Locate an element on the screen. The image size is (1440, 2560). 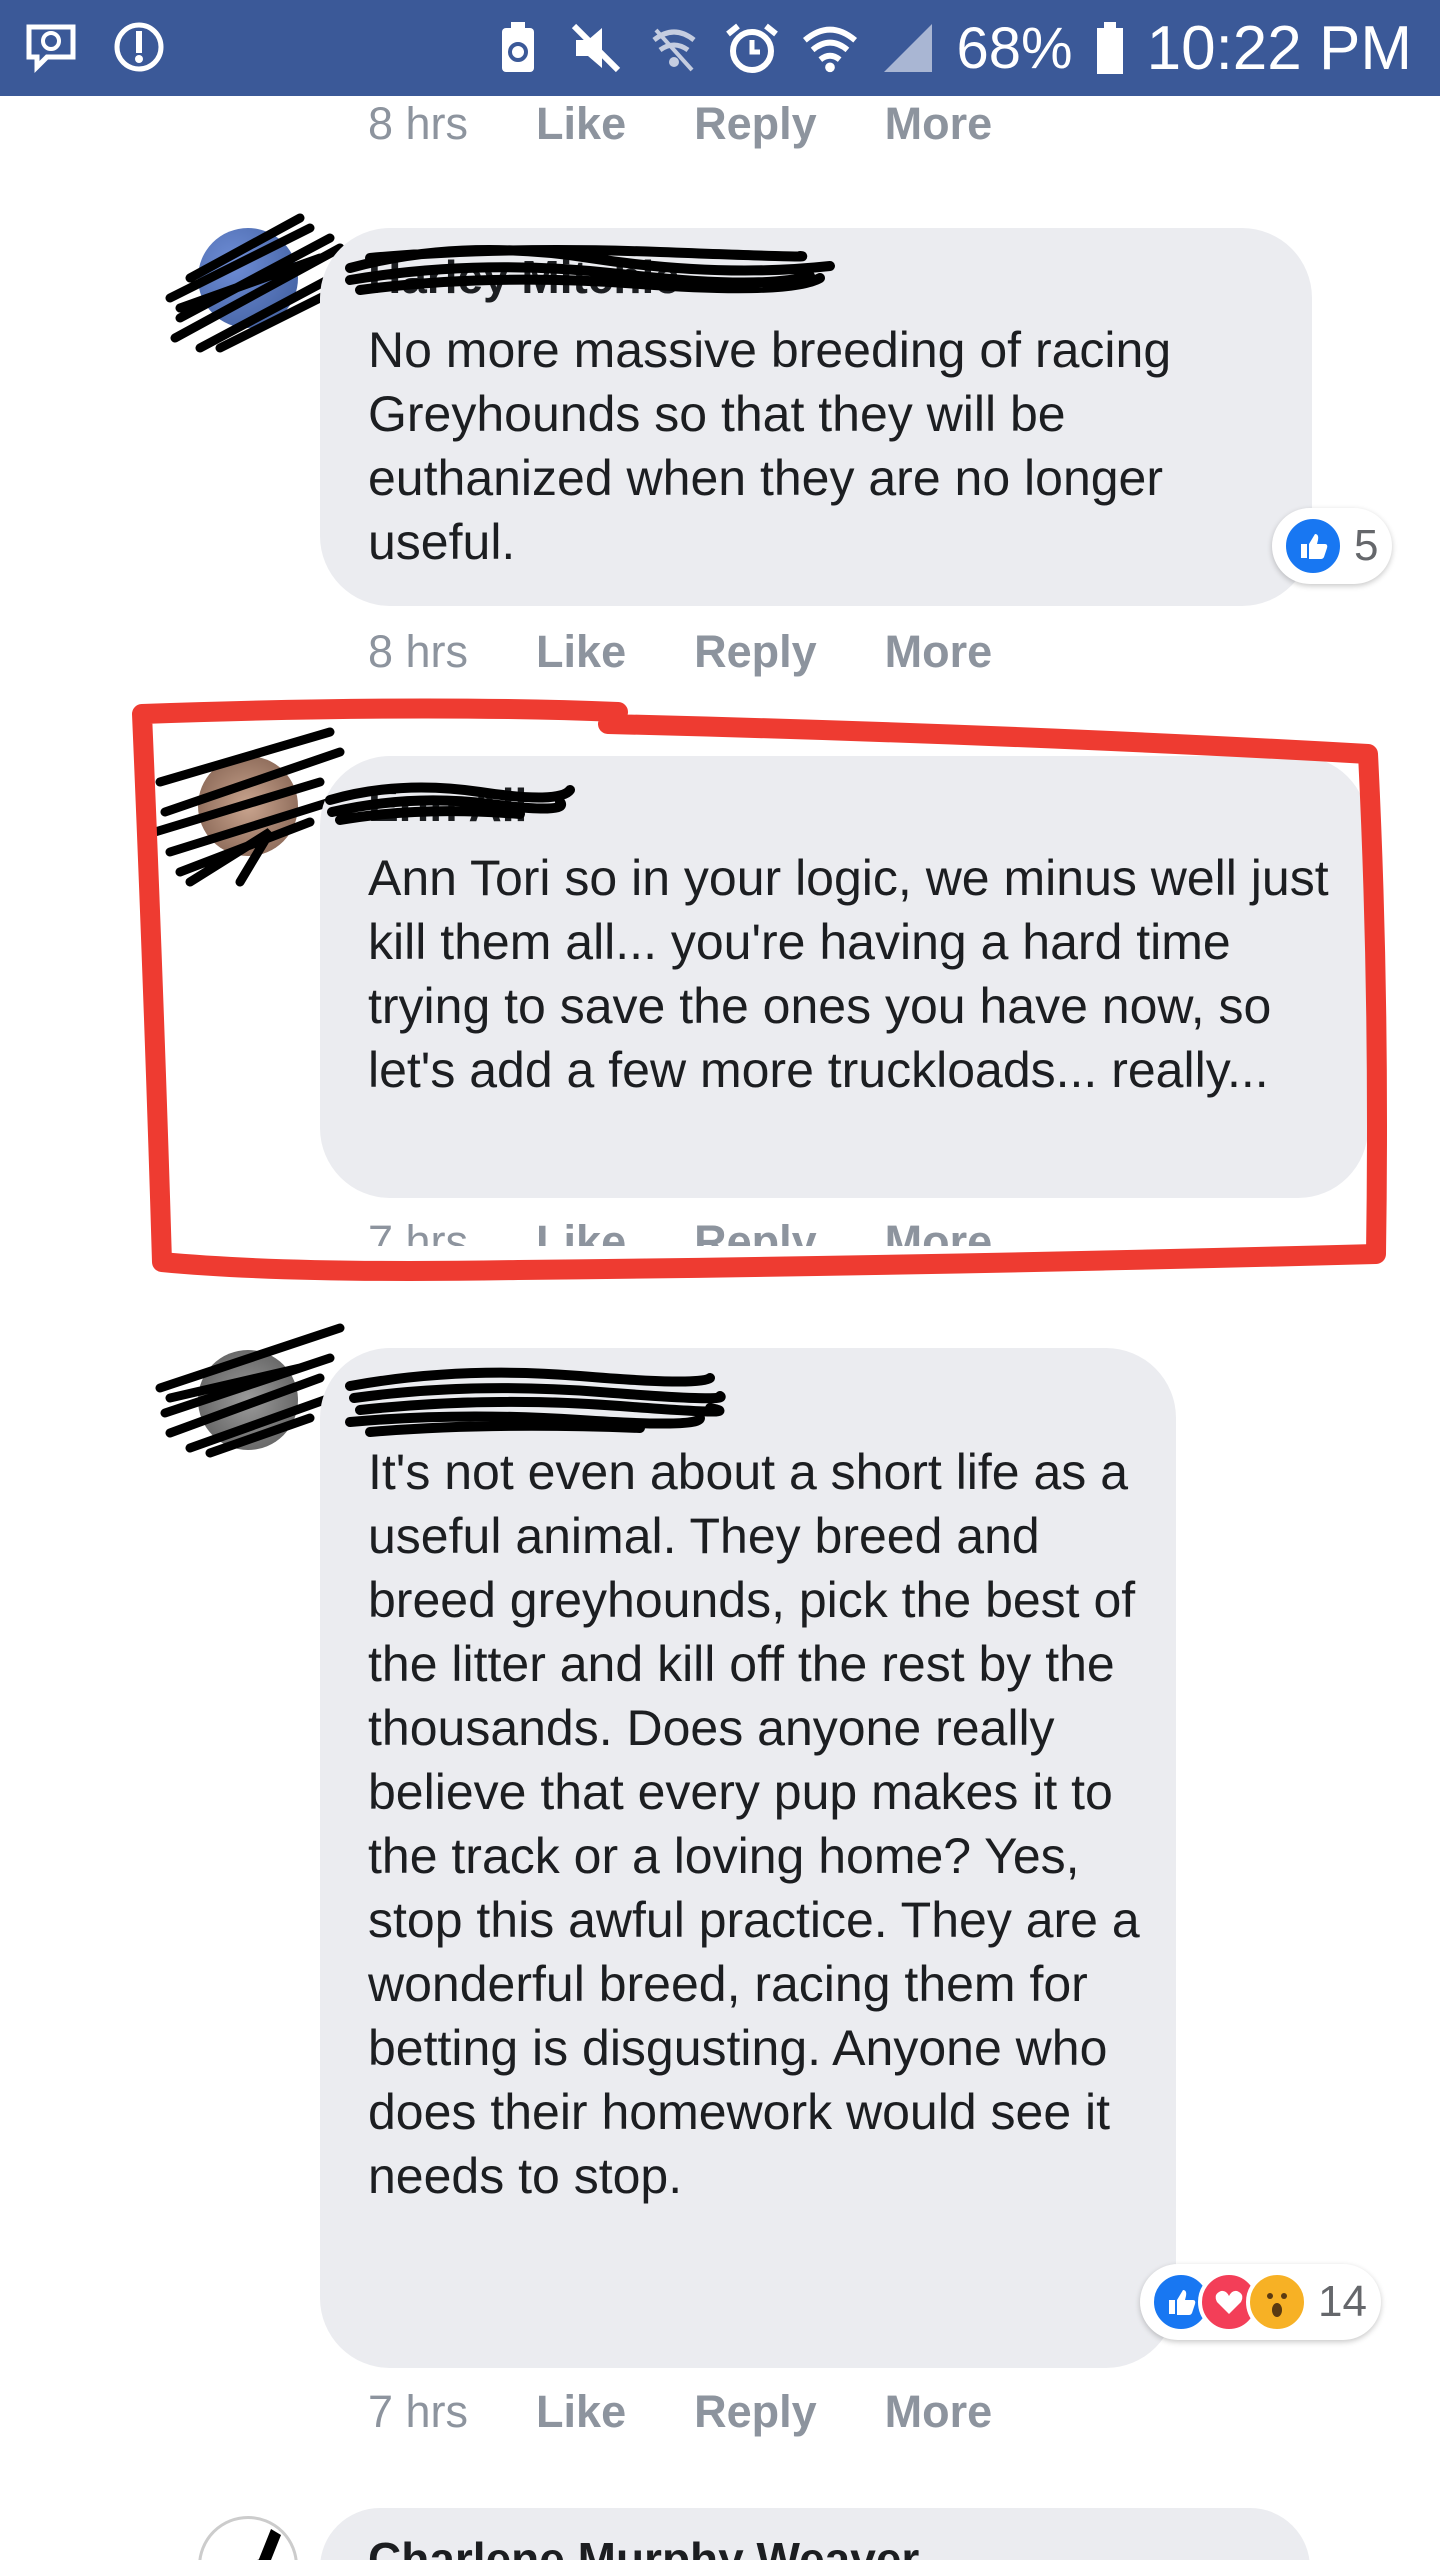
battery-icon is located at coordinates (1110, 48).